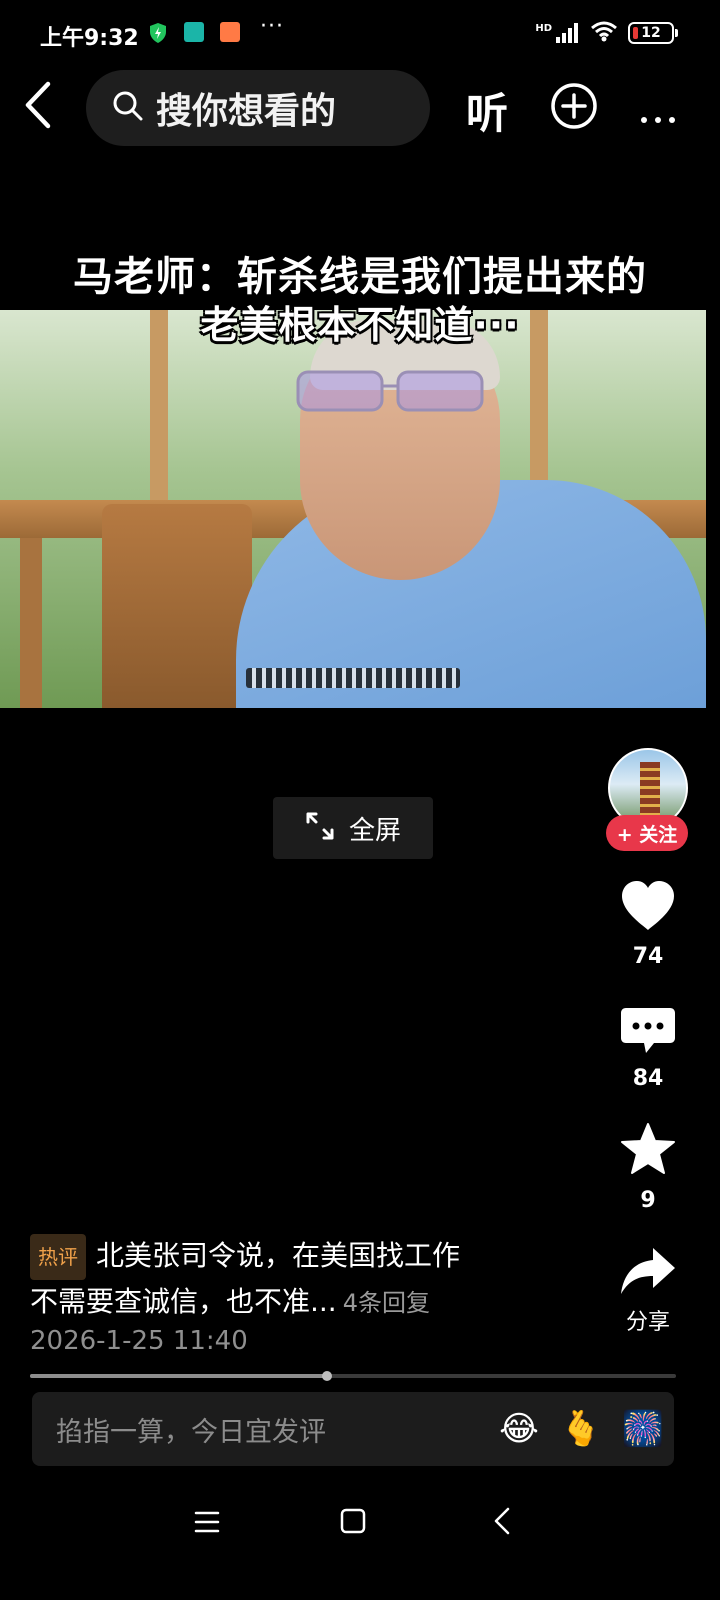 This screenshot has height=1600, width=720. I want to click on app-notification-icon, so click(194, 32).